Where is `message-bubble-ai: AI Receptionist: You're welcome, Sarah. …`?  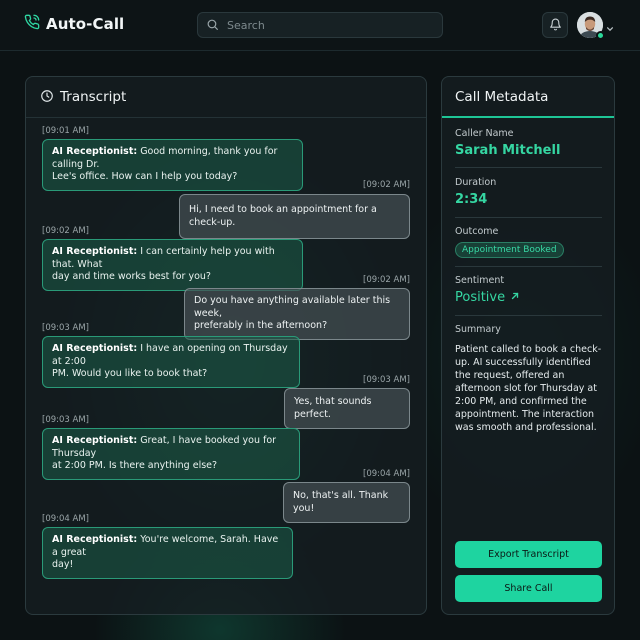 message-bubble-ai: AI Receptionist: You're welcome, Sarah. … is located at coordinates (167, 553).